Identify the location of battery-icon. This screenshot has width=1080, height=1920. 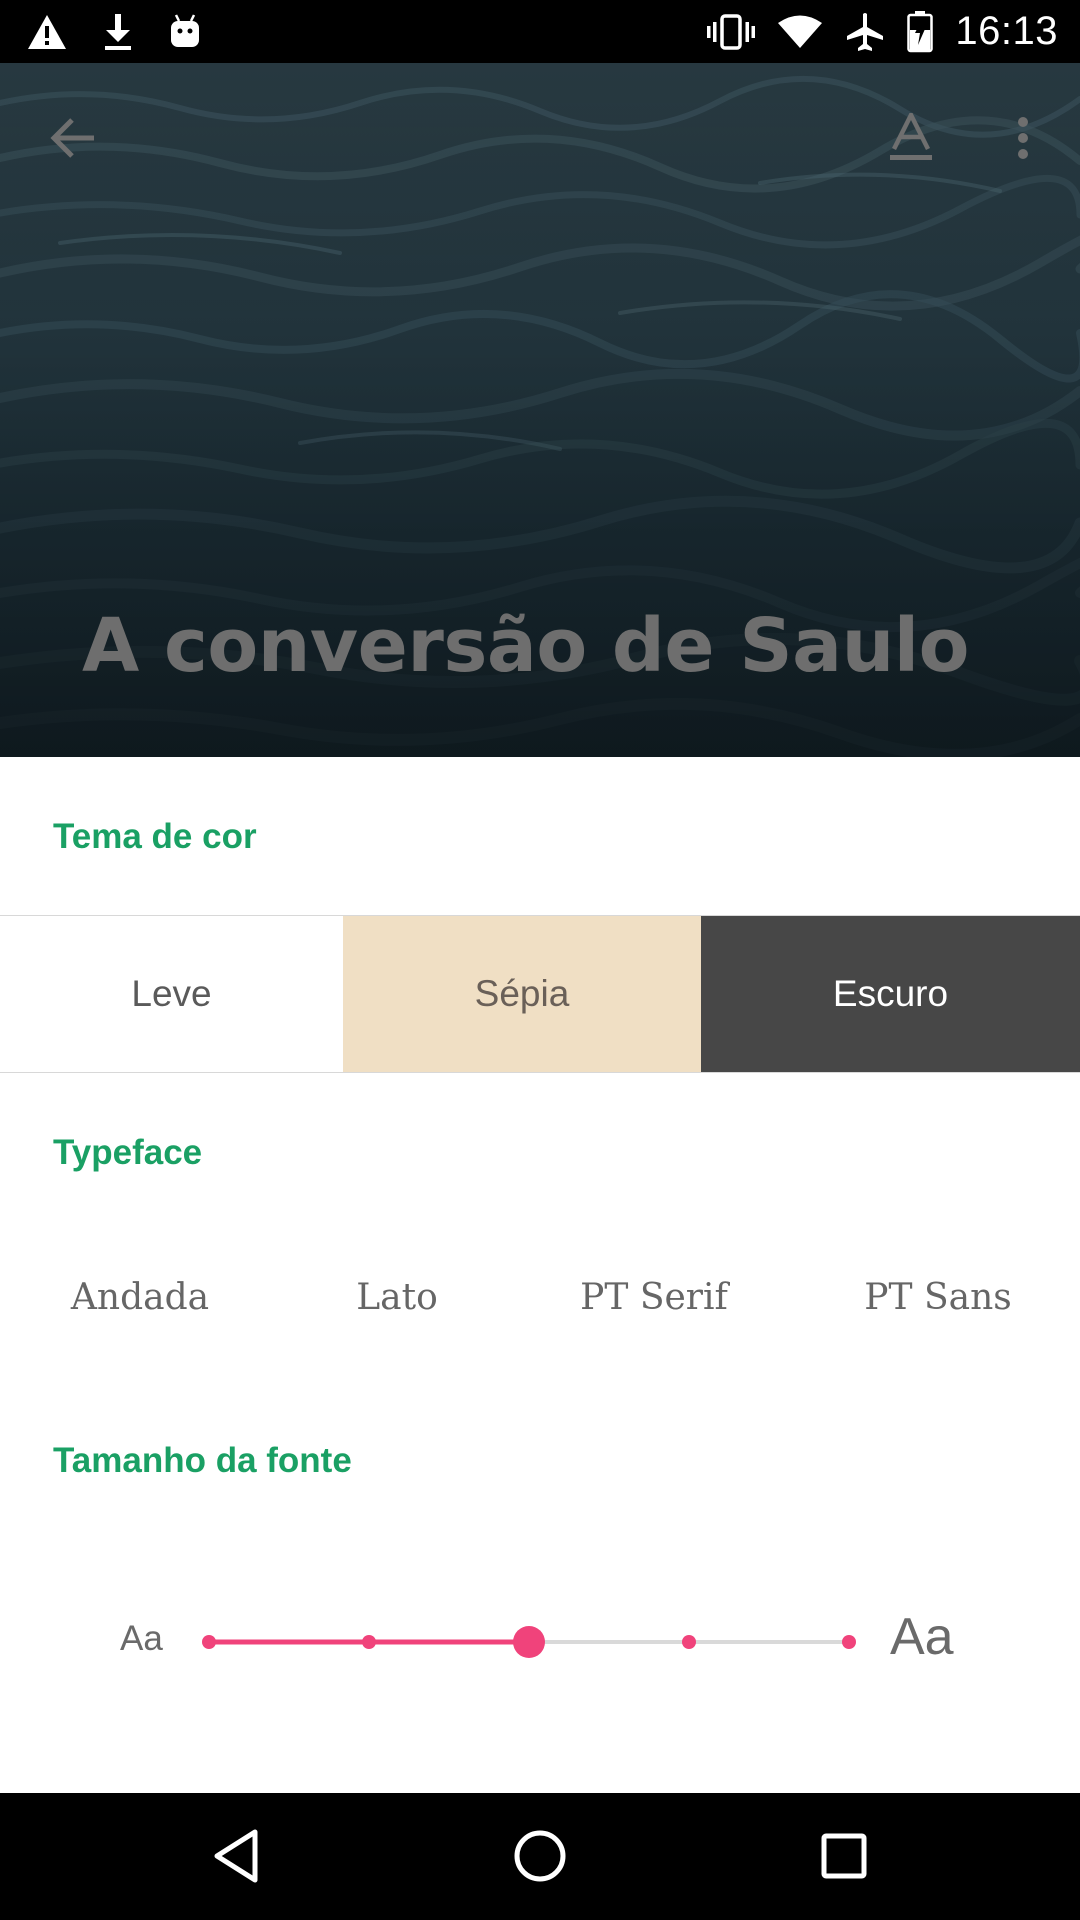
(920, 31).